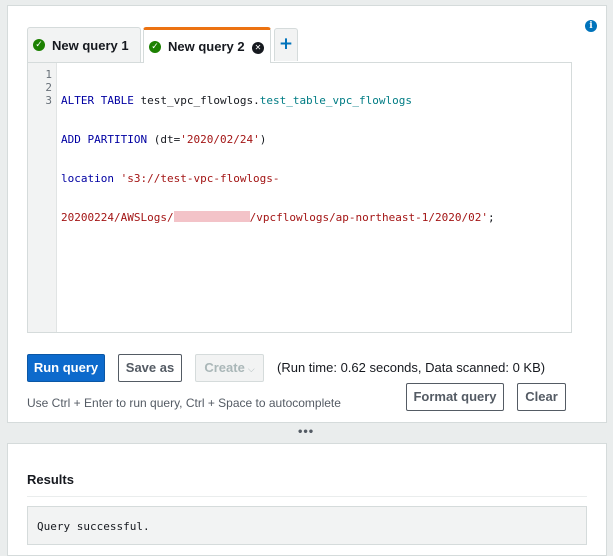 This screenshot has width=613, height=556. I want to click on results-message: Query successful., so click(307, 525).